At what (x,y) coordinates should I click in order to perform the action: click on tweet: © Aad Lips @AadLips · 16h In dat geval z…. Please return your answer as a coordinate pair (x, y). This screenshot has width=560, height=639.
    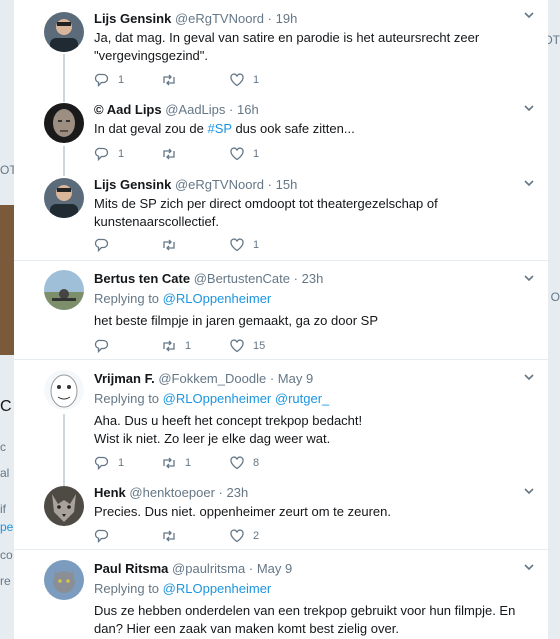
    Looking at the image, I should click on (281, 135).